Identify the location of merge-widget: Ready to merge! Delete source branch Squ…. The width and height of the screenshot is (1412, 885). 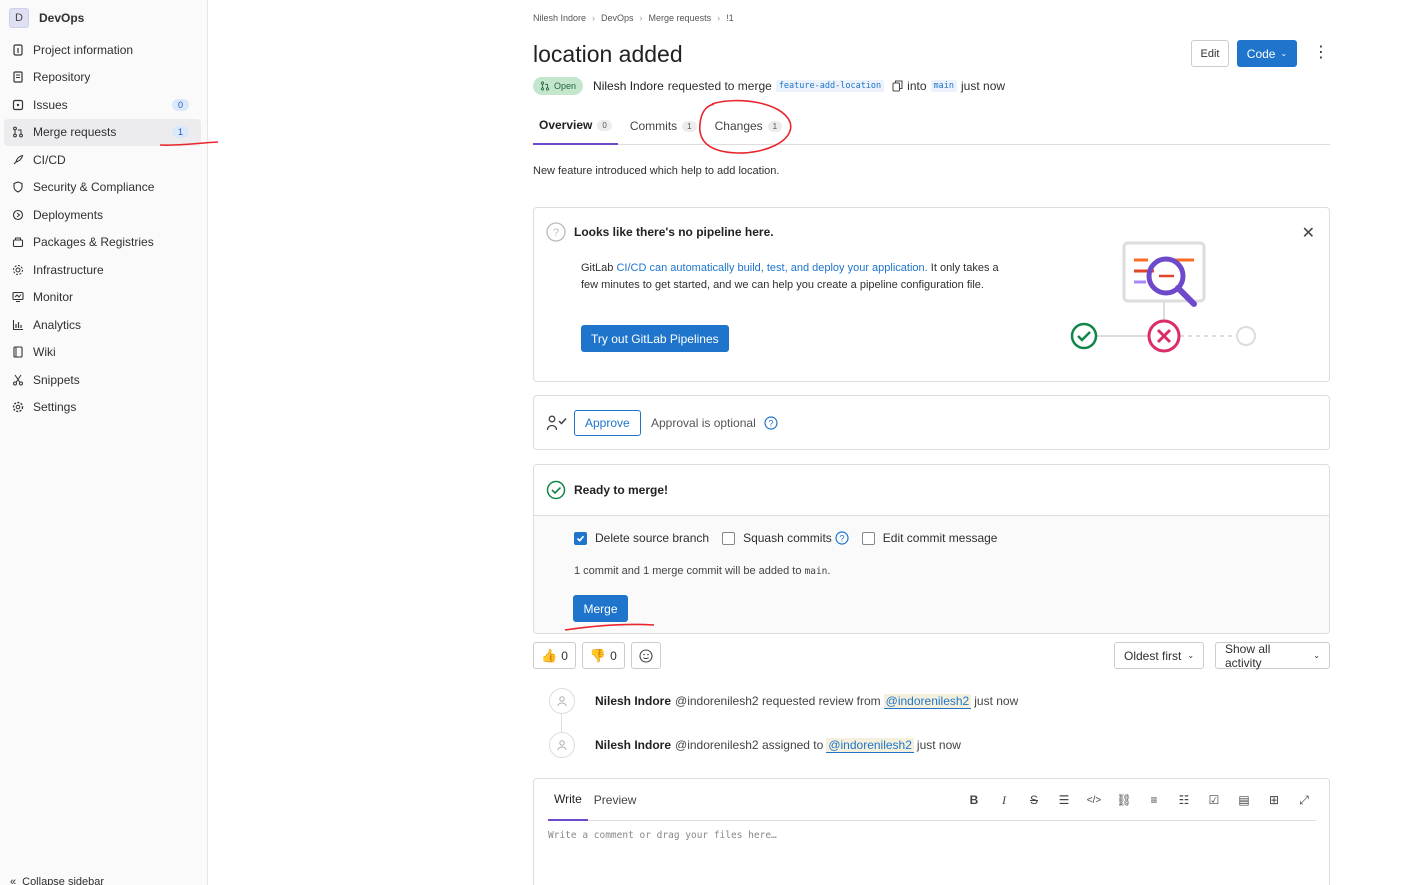
(931, 549).